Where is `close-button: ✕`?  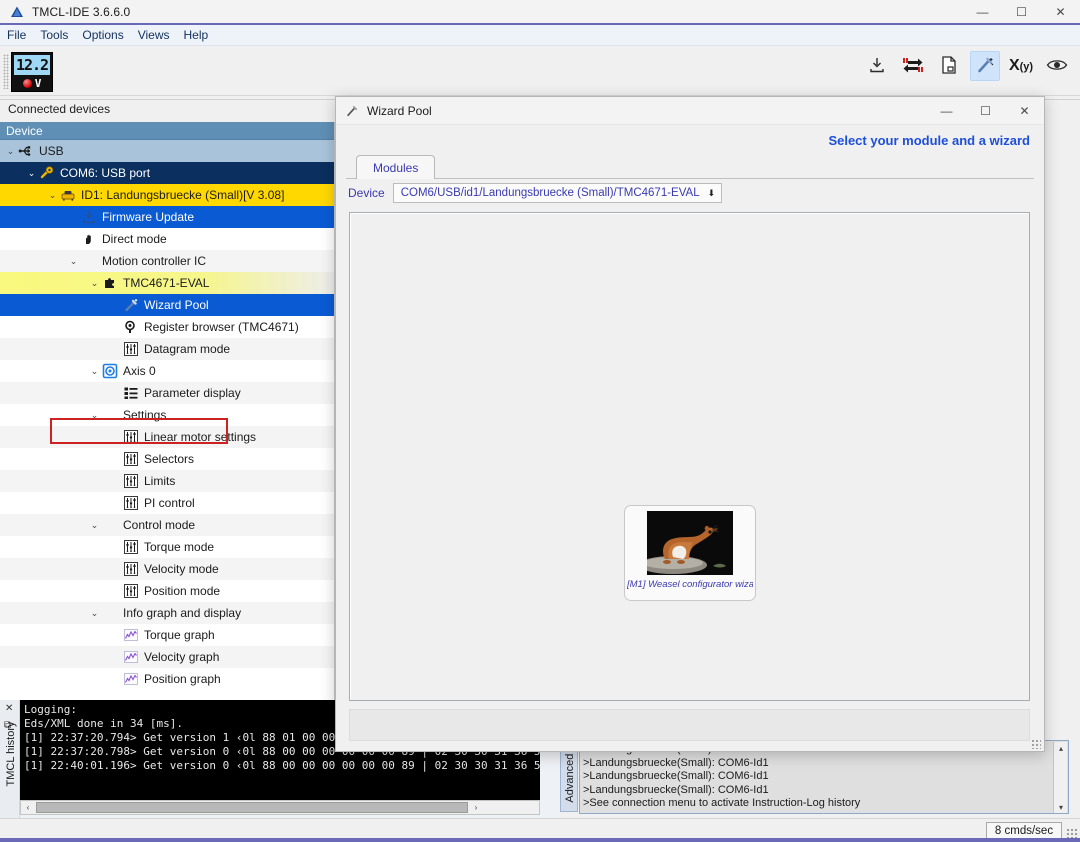
close-button: ✕ is located at coordinates (1060, 12).